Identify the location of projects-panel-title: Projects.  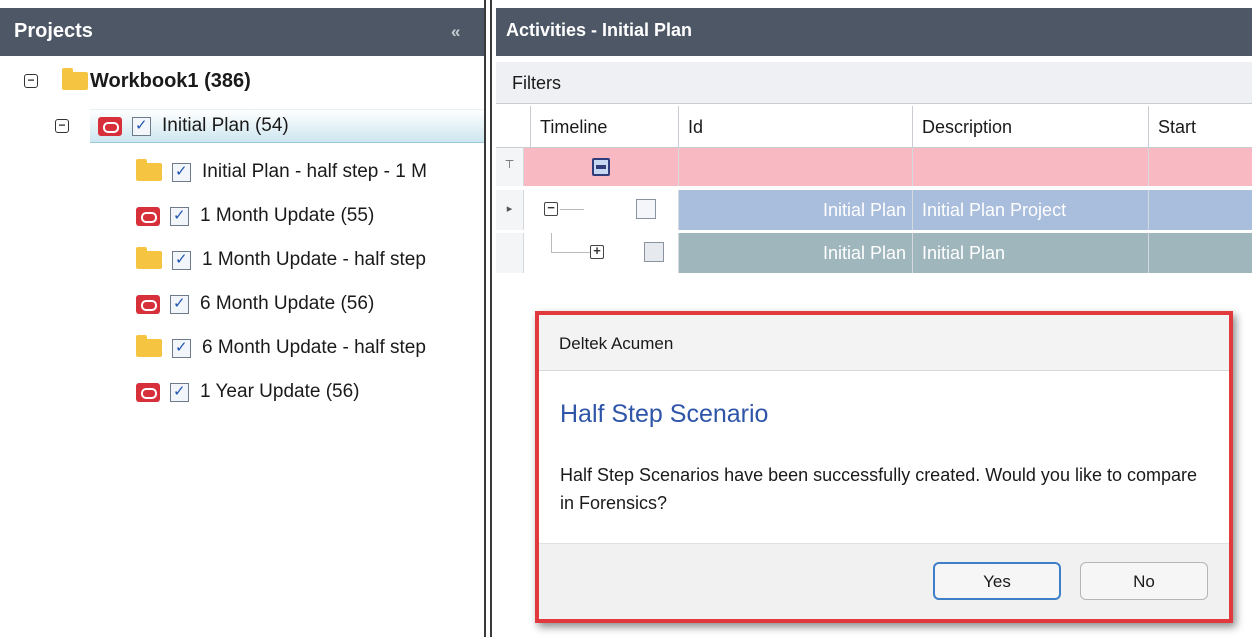
(53, 31).